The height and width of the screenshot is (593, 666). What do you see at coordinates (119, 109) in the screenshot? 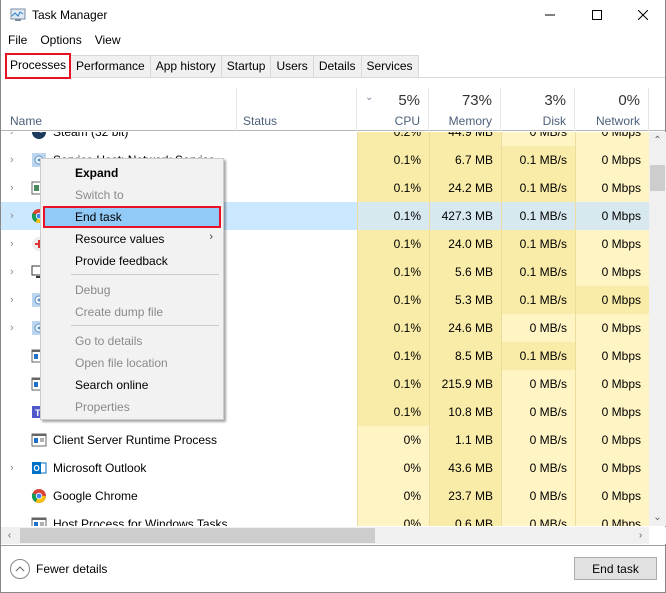
I see `column-name: Name` at bounding box center [119, 109].